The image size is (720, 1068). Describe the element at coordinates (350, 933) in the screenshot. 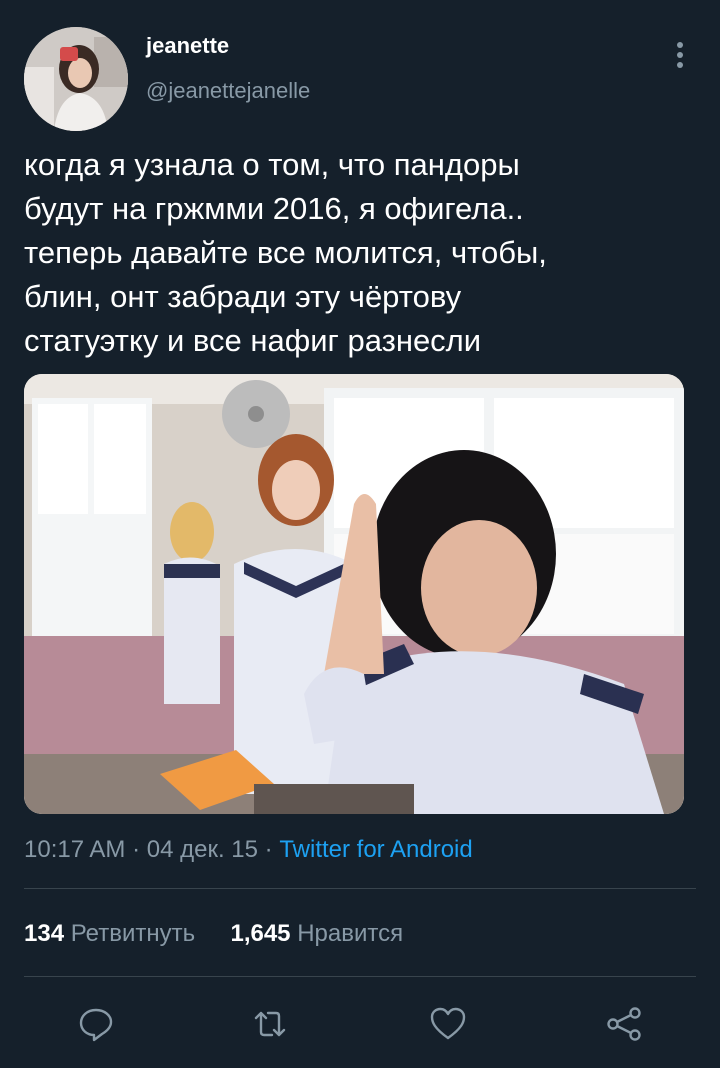

I see `likes-label: Нравится` at that location.